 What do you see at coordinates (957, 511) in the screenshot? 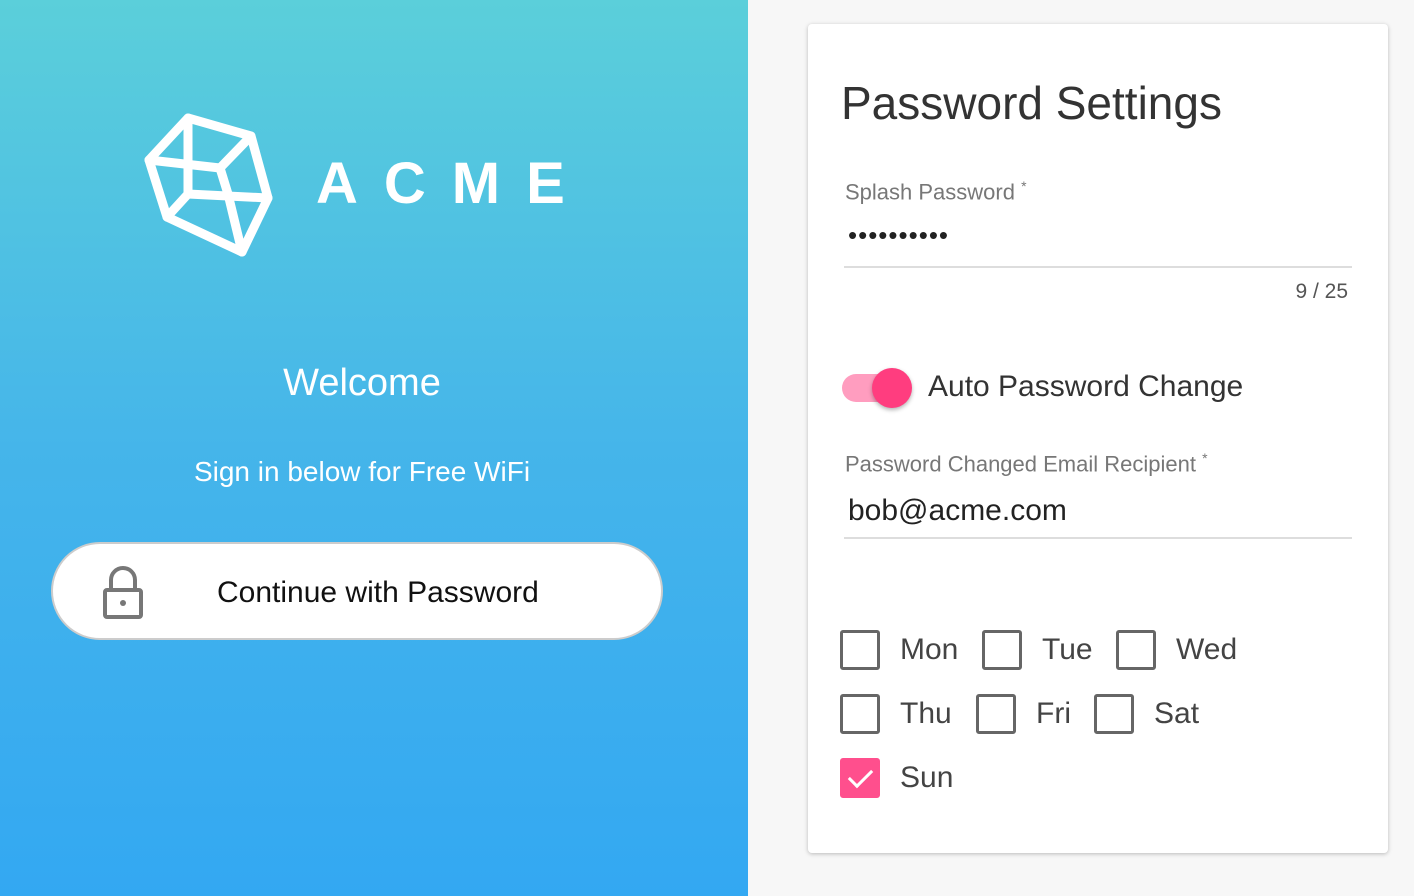
I see `email-recipient-input: bob@acme.com` at bounding box center [957, 511].